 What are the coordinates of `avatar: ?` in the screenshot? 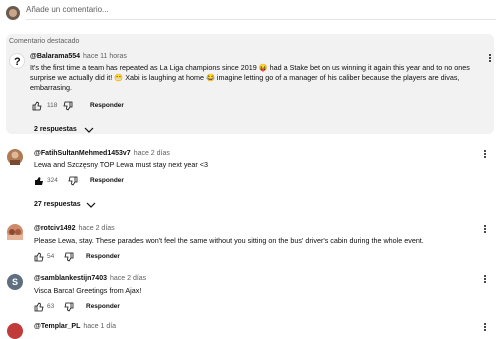 It's located at (17, 61).